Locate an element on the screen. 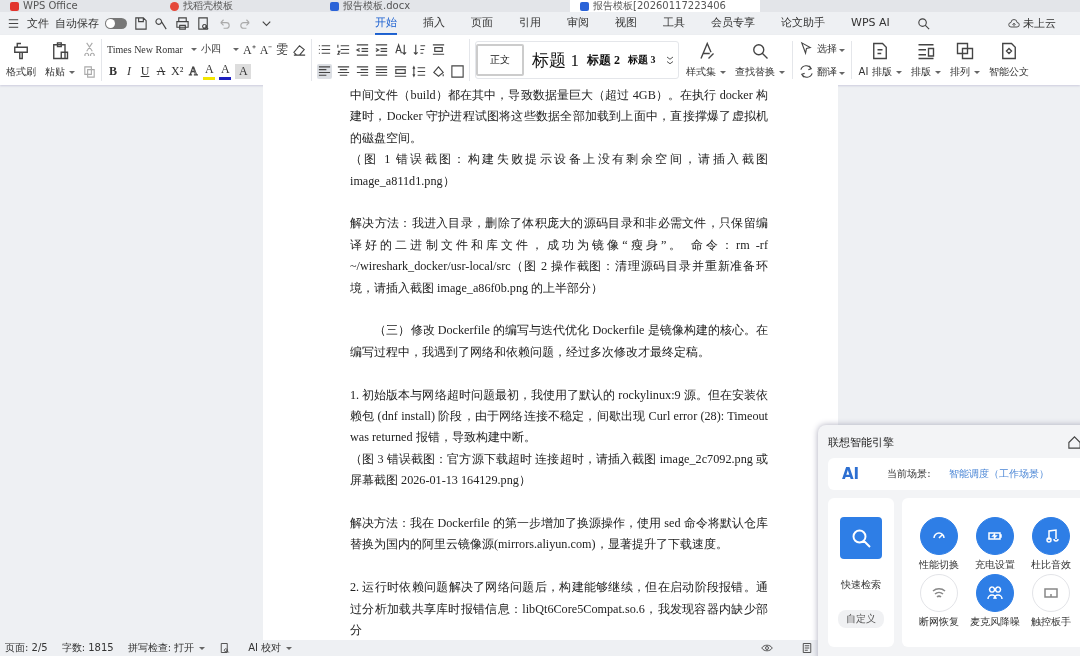 The width and height of the screenshot is (1080, 656). autosave-toggle is located at coordinates (116, 23).